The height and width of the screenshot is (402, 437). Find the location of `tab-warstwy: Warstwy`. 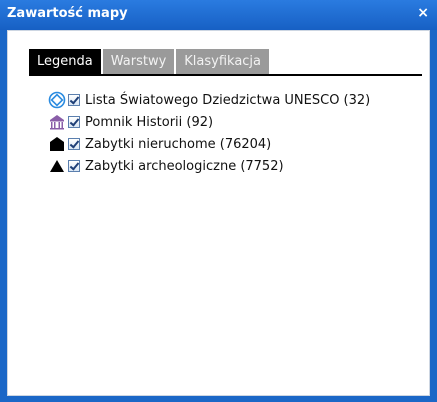

tab-warstwy: Warstwy is located at coordinates (138, 61).